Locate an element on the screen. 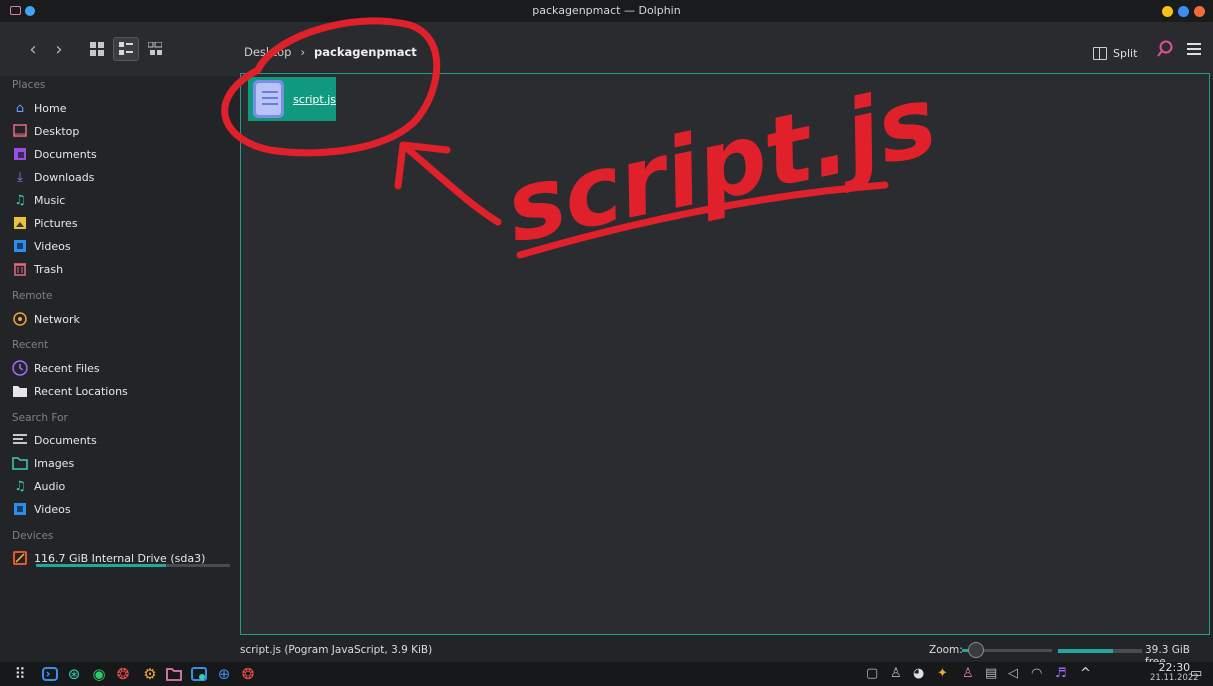 This screenshot has height=686, width=1213. desktop-icon is located at coordinates (20, 131).